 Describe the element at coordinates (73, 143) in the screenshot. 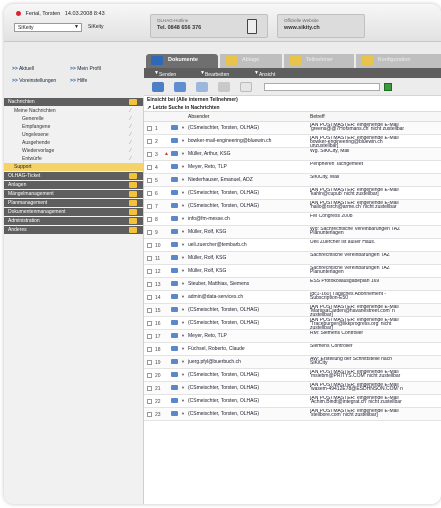

I see `tree-item-ausgehende: Ausgehende ⁄` at that location.